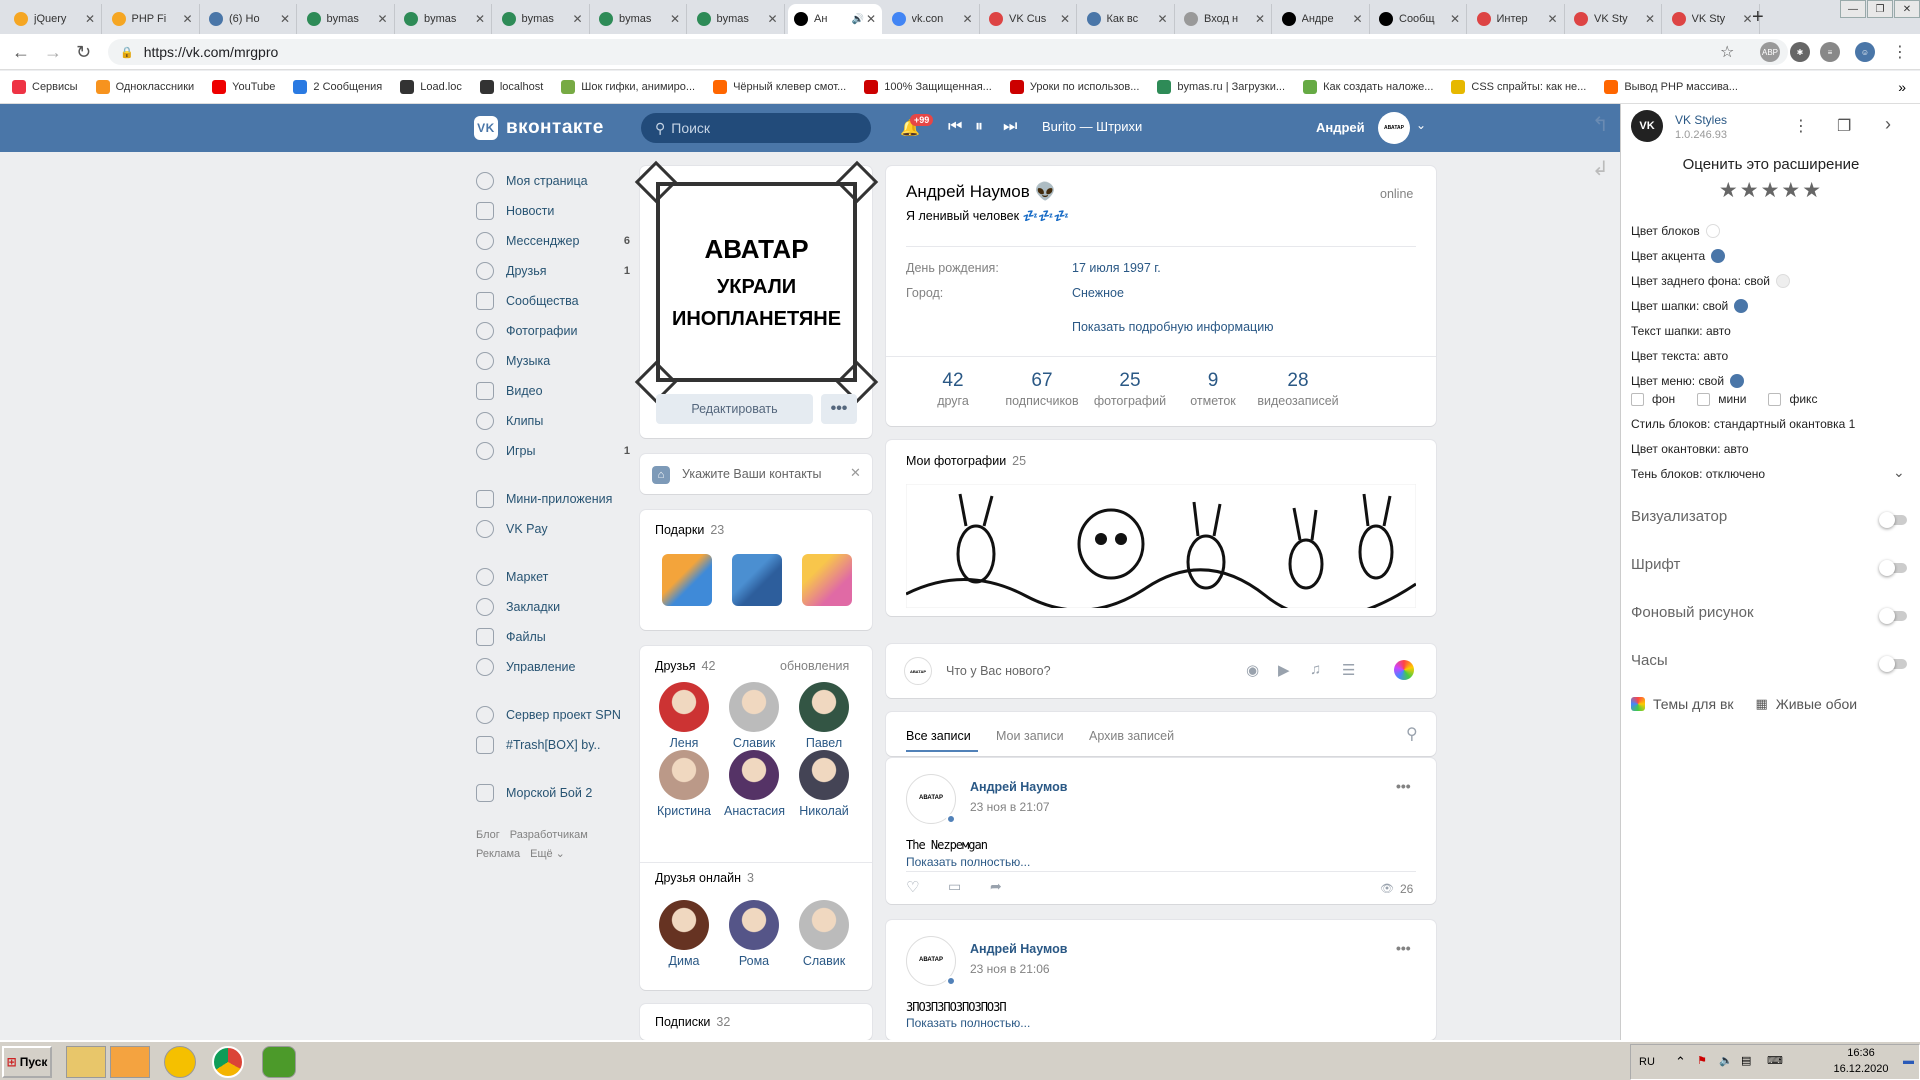  Describe the element at coordinates (996, 886) in the screenshot. I see `share-icon: ➦` at that location.